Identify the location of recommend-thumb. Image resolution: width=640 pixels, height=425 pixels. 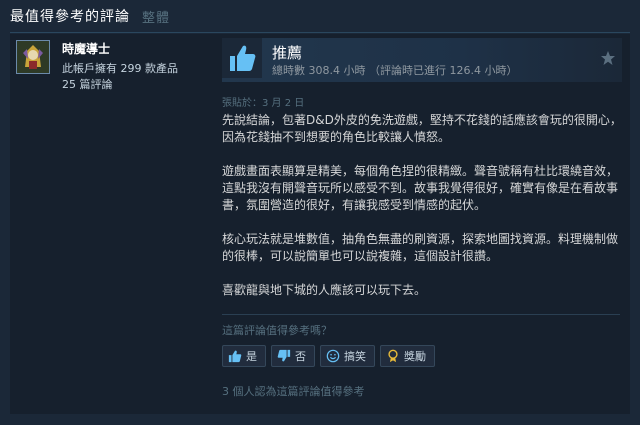
(242, 58).